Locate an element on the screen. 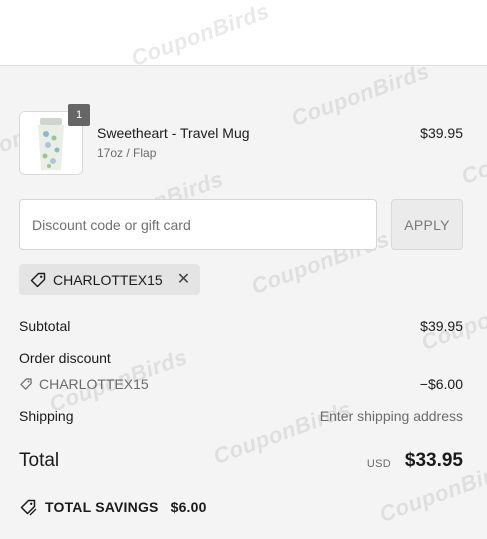 The width and height of the screenshot is (487, 539). applied-code-label: CHARLOTTEX15 is located at coordinates (108, 279).